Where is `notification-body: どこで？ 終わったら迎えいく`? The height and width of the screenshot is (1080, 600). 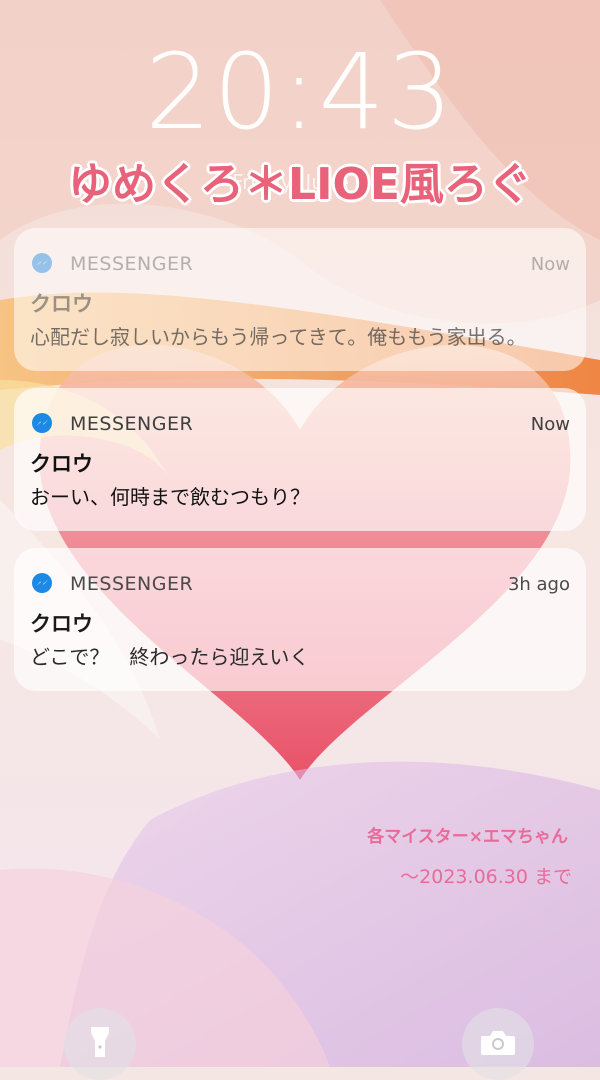 notification-body: どこで？ 終わったら迎えいく is located at coordinates (170, 657).